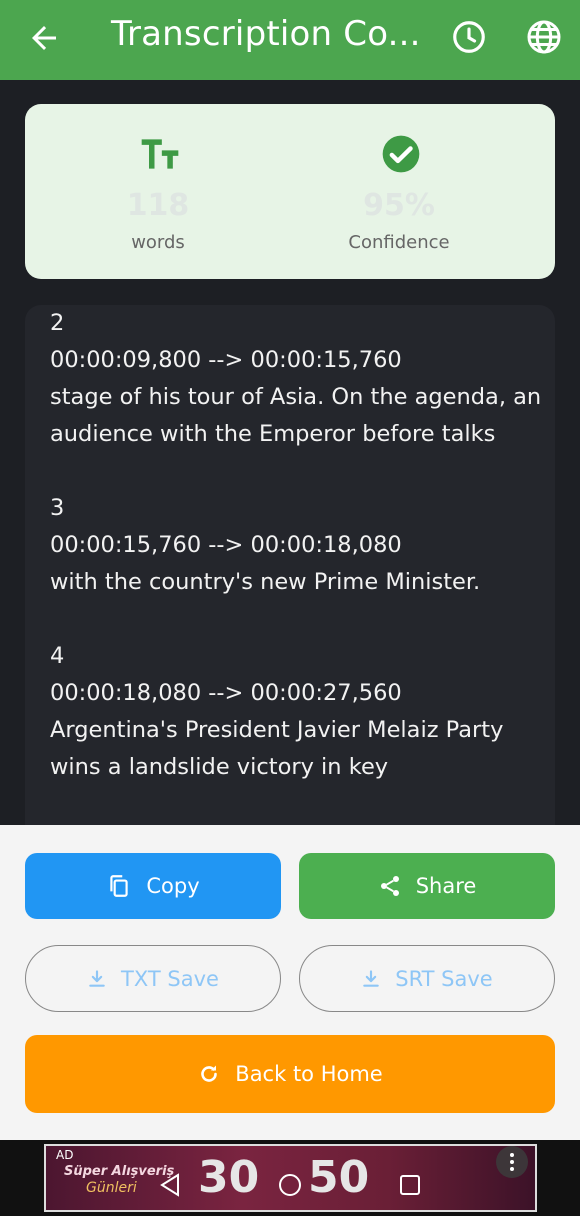  Describe the element at coordinates (401, 154) in the screenshot. I see `check-circle-icon` at that location.